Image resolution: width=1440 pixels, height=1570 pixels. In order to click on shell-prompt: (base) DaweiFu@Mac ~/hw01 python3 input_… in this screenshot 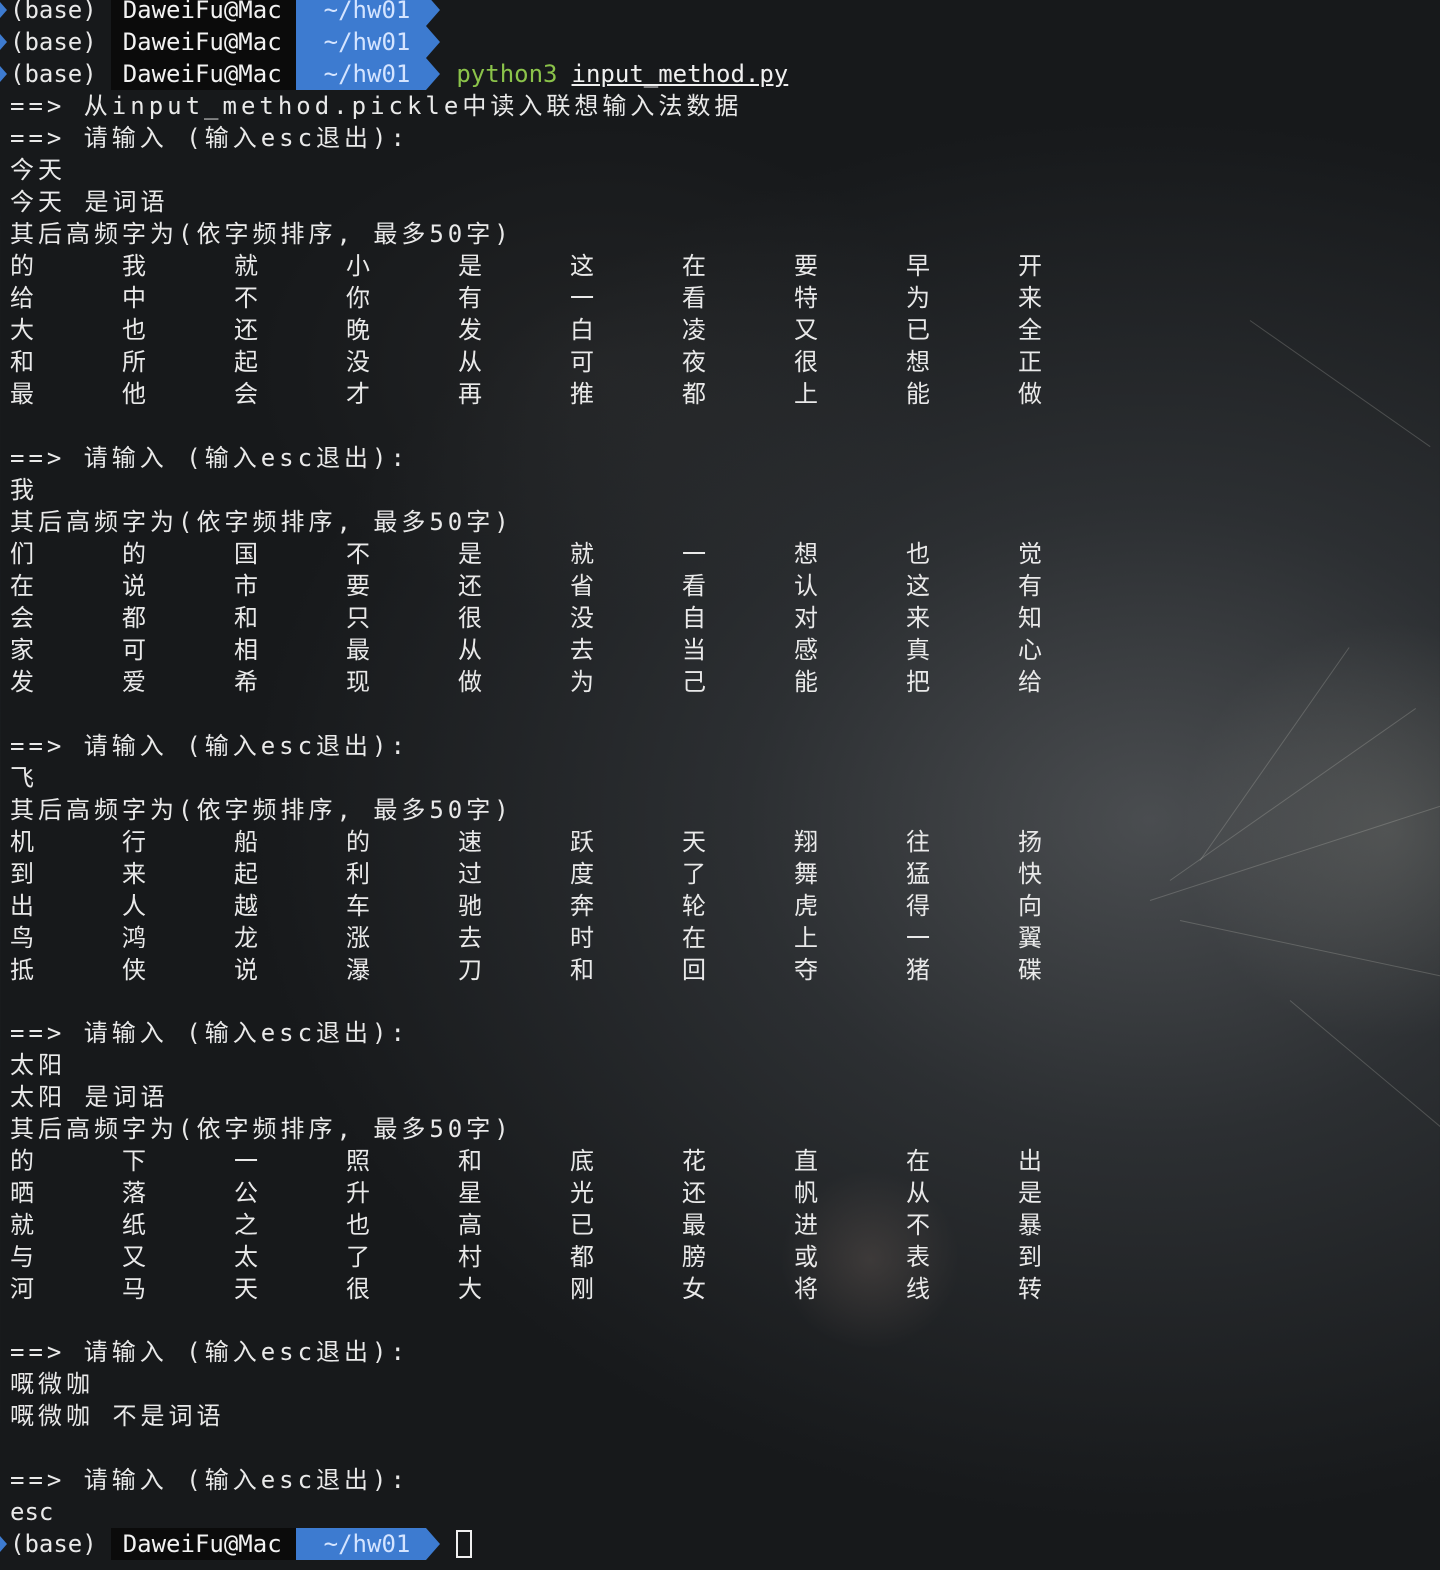, I will do `click(394, 74)`.